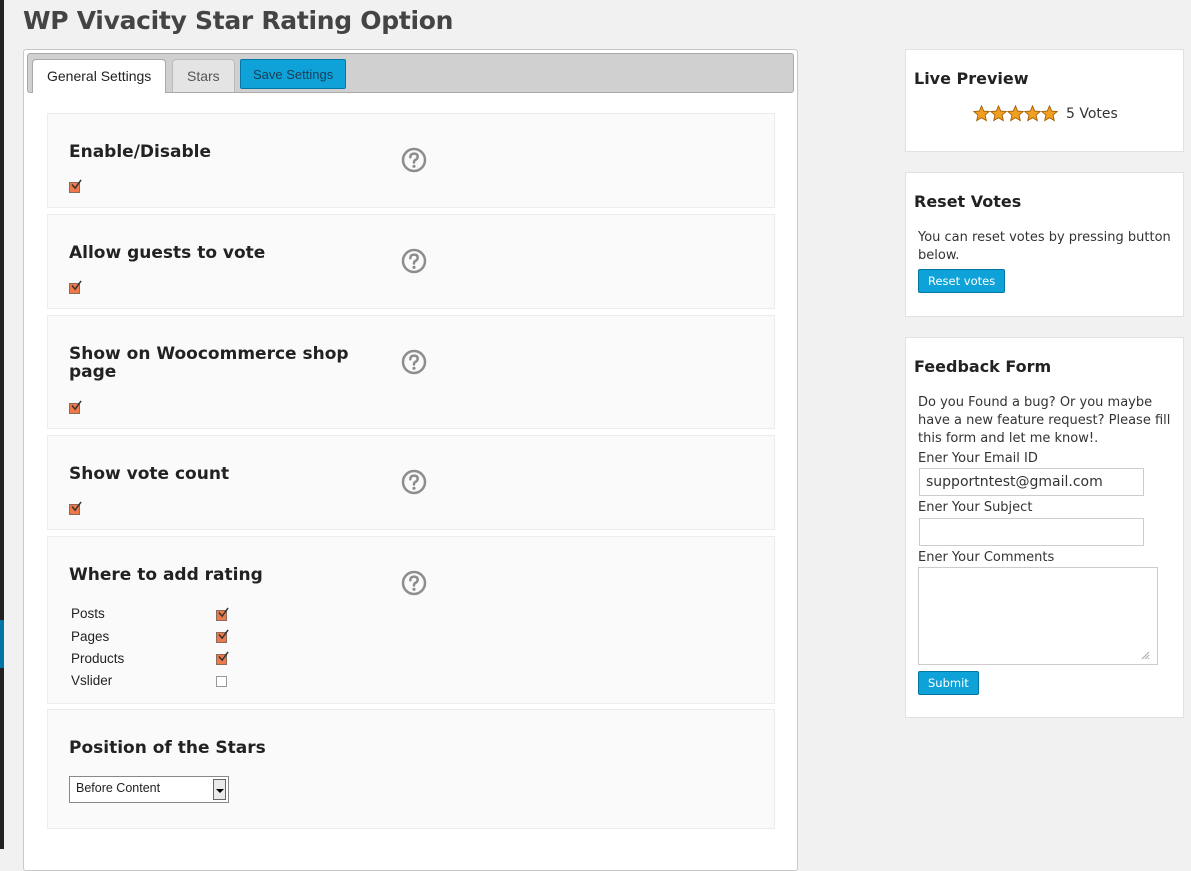  I want to click on enable-checkbox, so click(75, 186).